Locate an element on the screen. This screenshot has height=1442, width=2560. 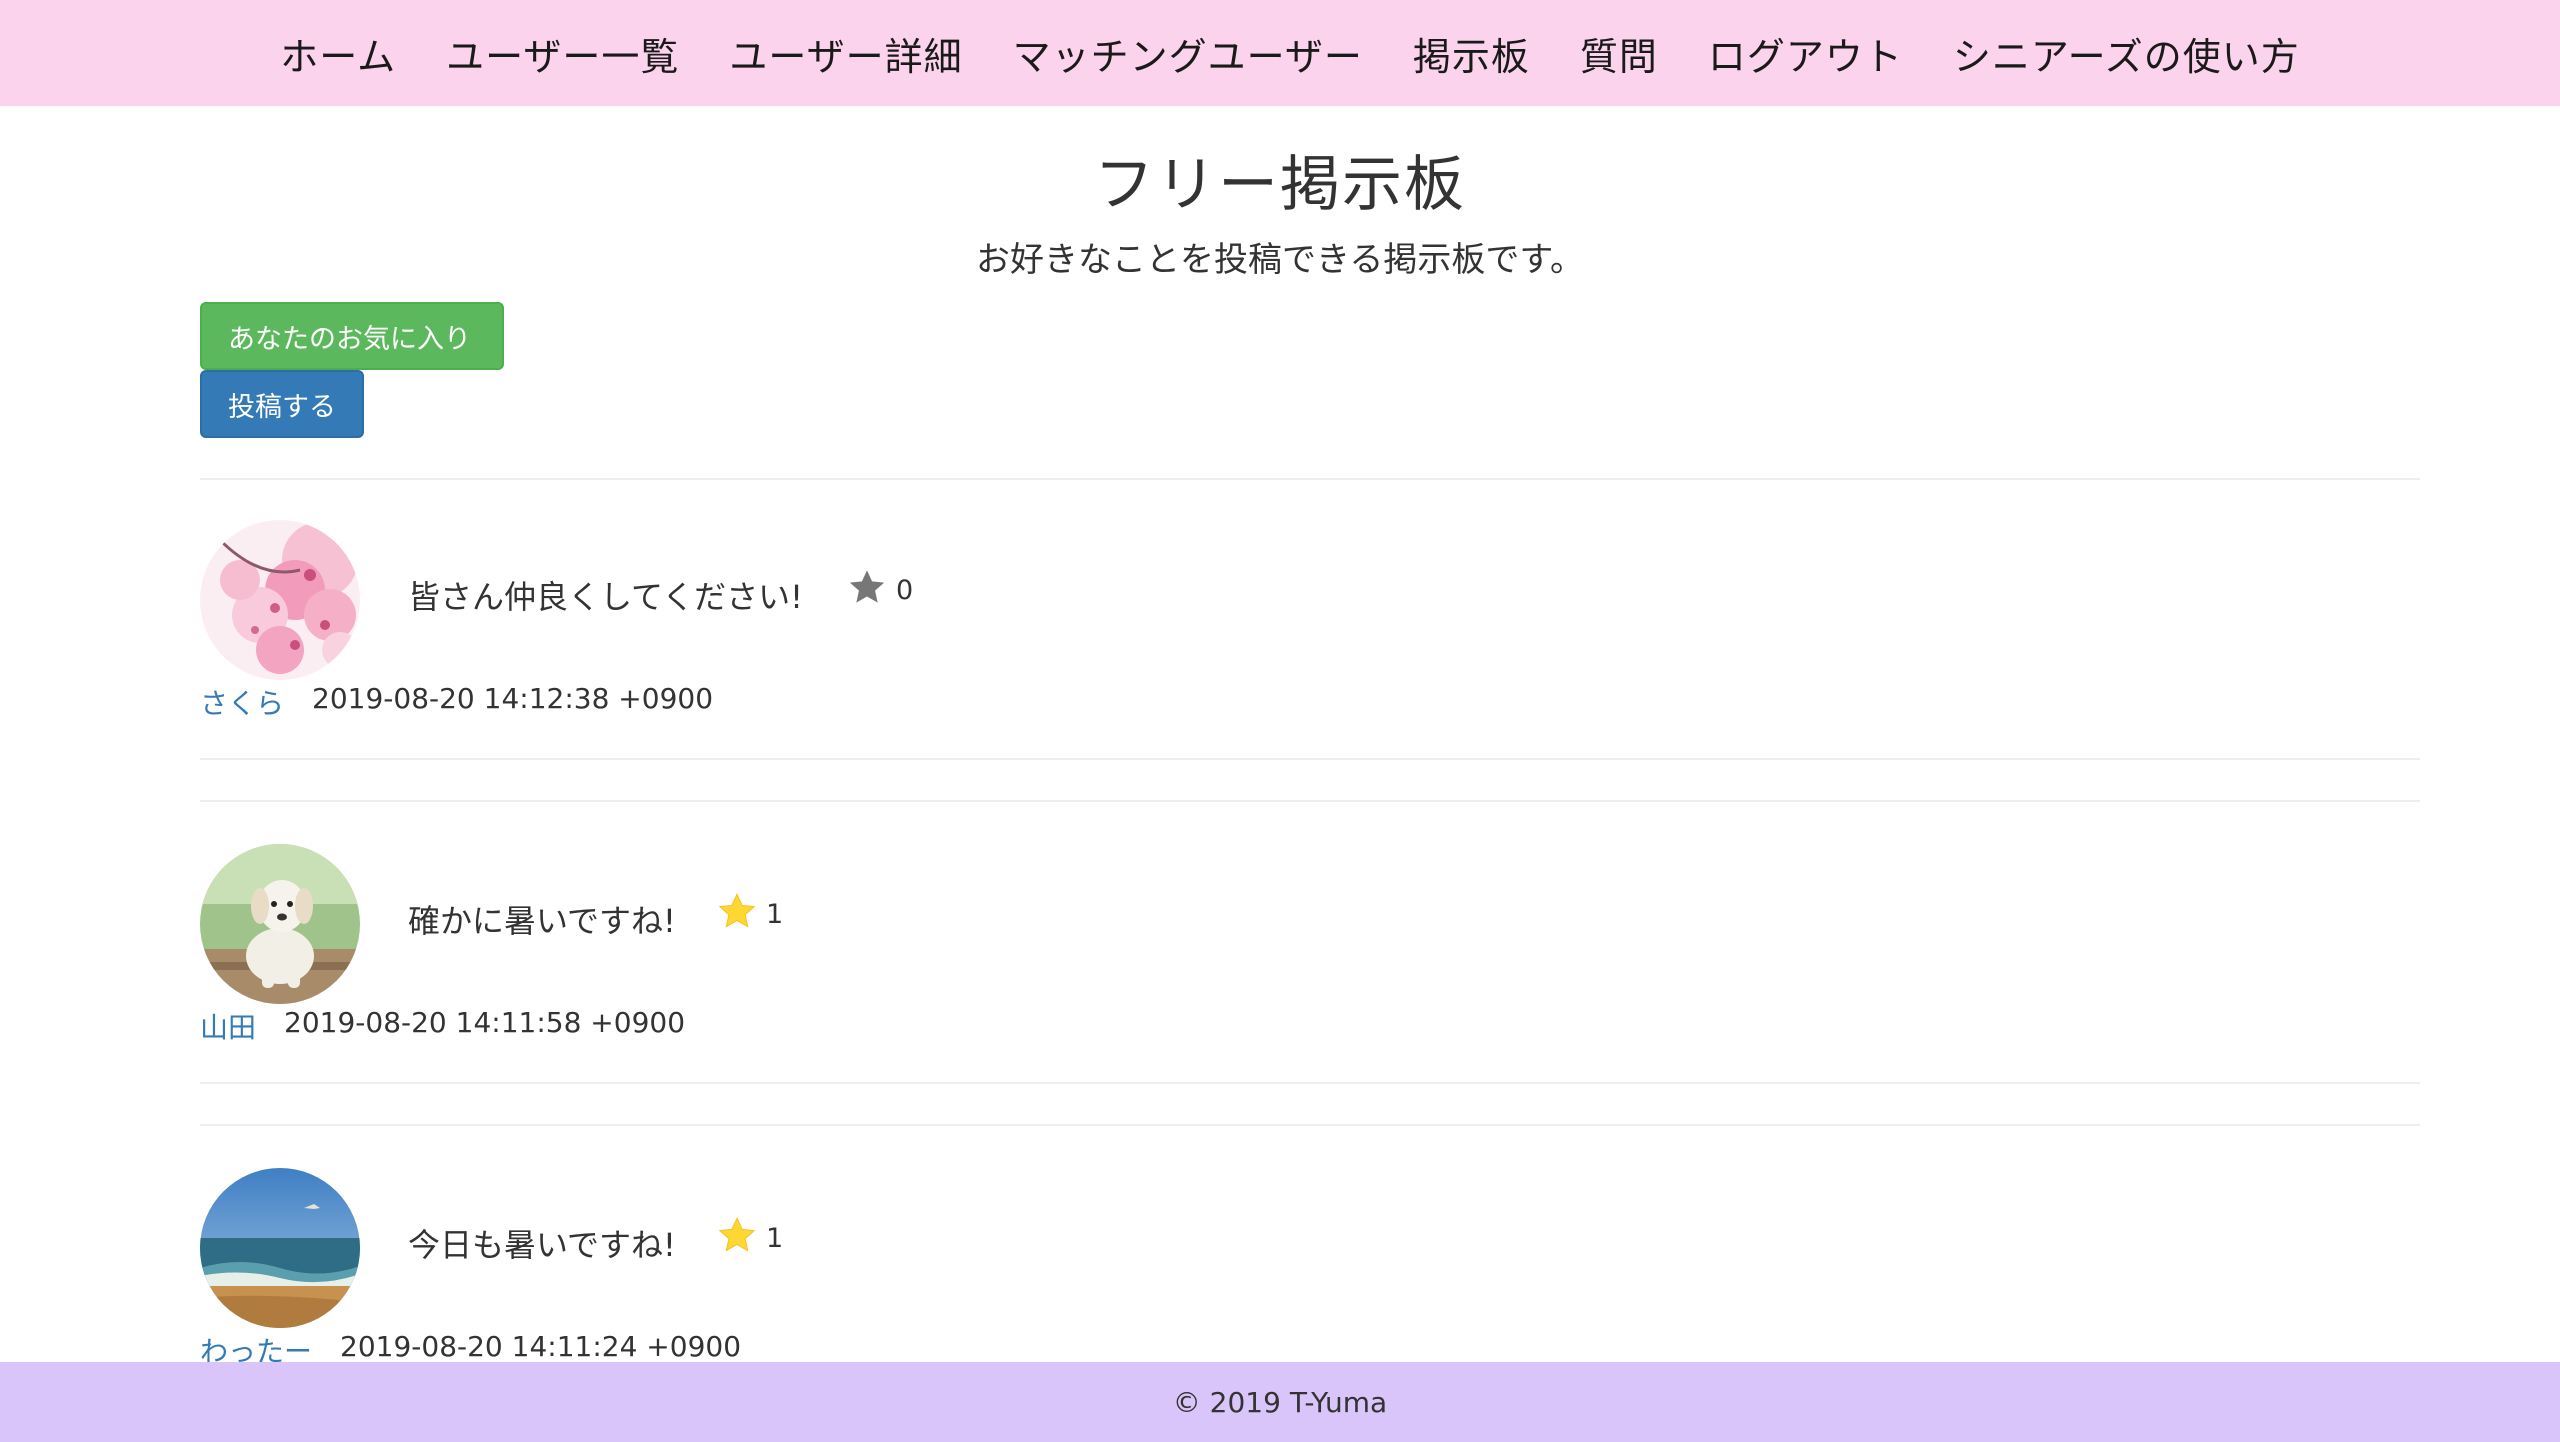
nav-item-user-list: ユーザー一覧 is located at coordinates (562, 53).